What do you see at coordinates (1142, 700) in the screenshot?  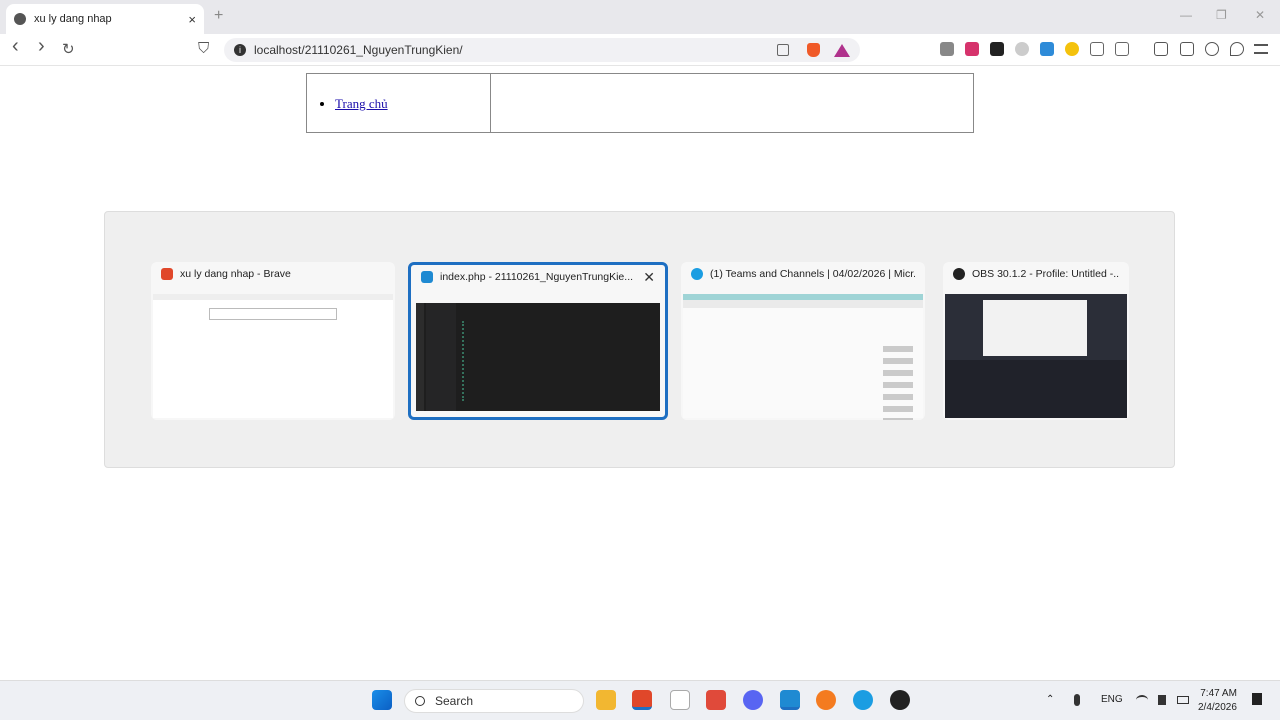 I see `wifi-icon` at bounding box center [1142, 700].